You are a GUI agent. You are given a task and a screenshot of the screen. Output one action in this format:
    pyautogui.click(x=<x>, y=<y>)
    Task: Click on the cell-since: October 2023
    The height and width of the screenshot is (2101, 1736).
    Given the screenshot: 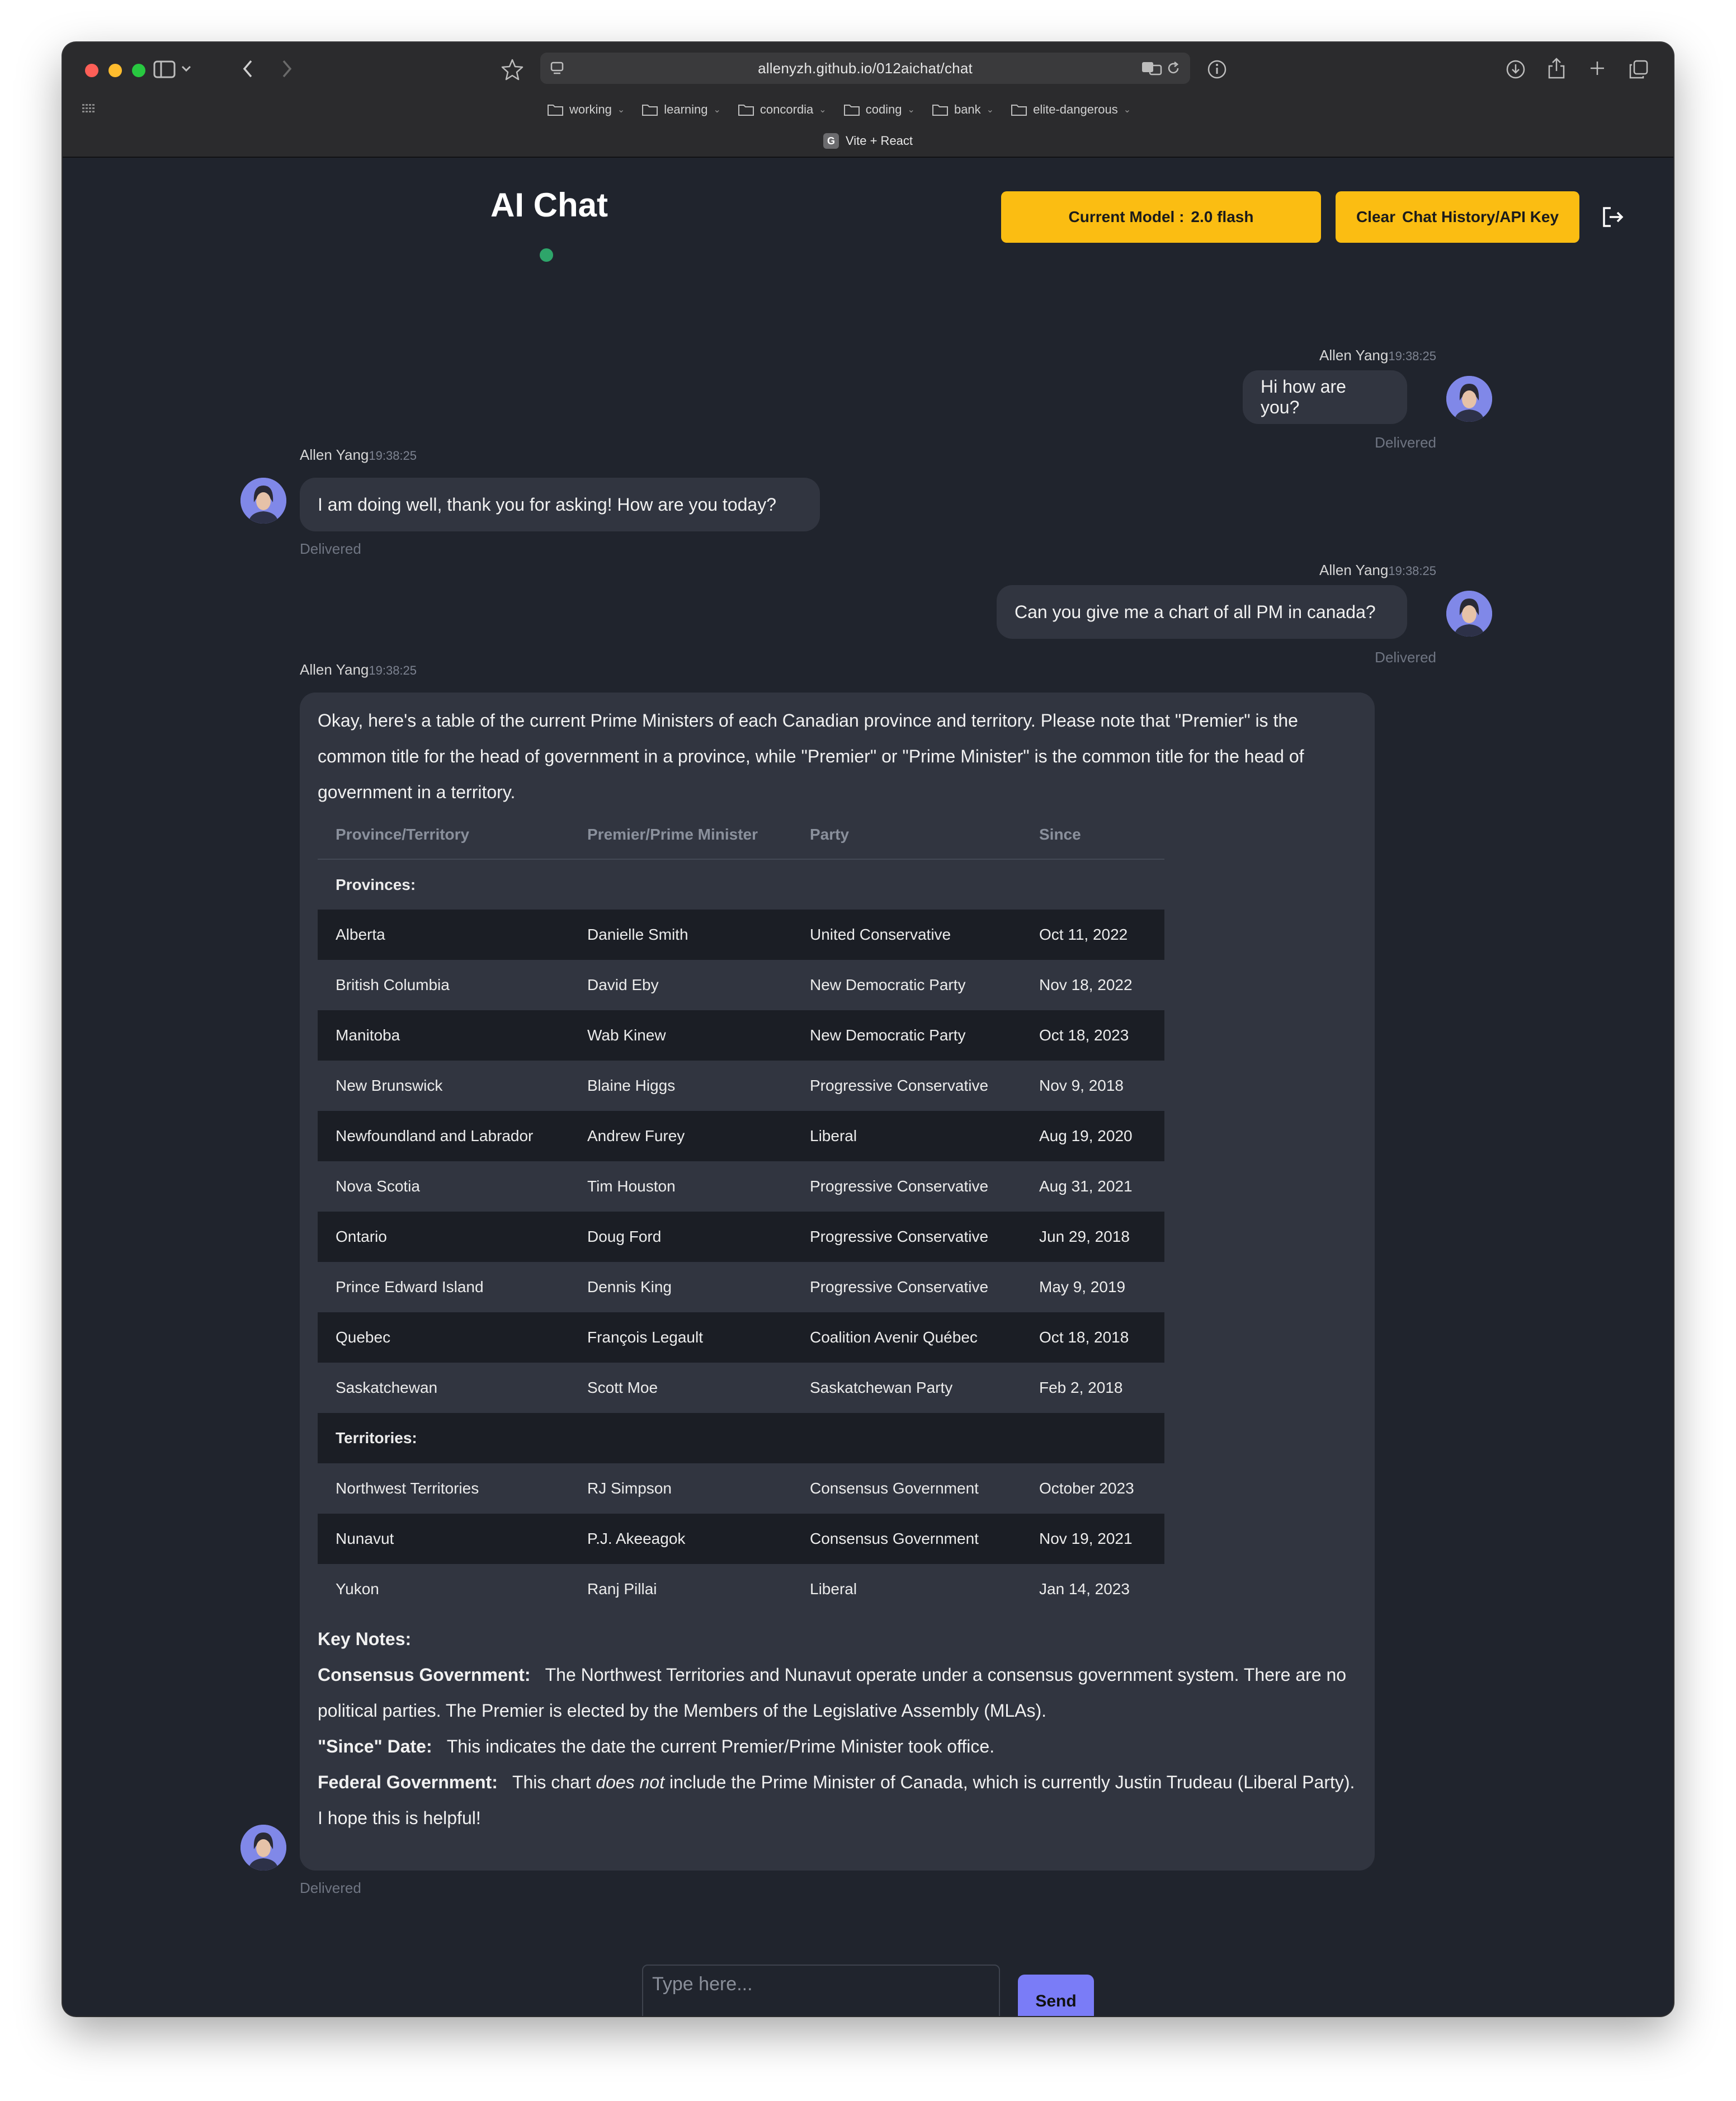 What is the action you would take?
    pyautogui.click(x=1086, y=1488)
    